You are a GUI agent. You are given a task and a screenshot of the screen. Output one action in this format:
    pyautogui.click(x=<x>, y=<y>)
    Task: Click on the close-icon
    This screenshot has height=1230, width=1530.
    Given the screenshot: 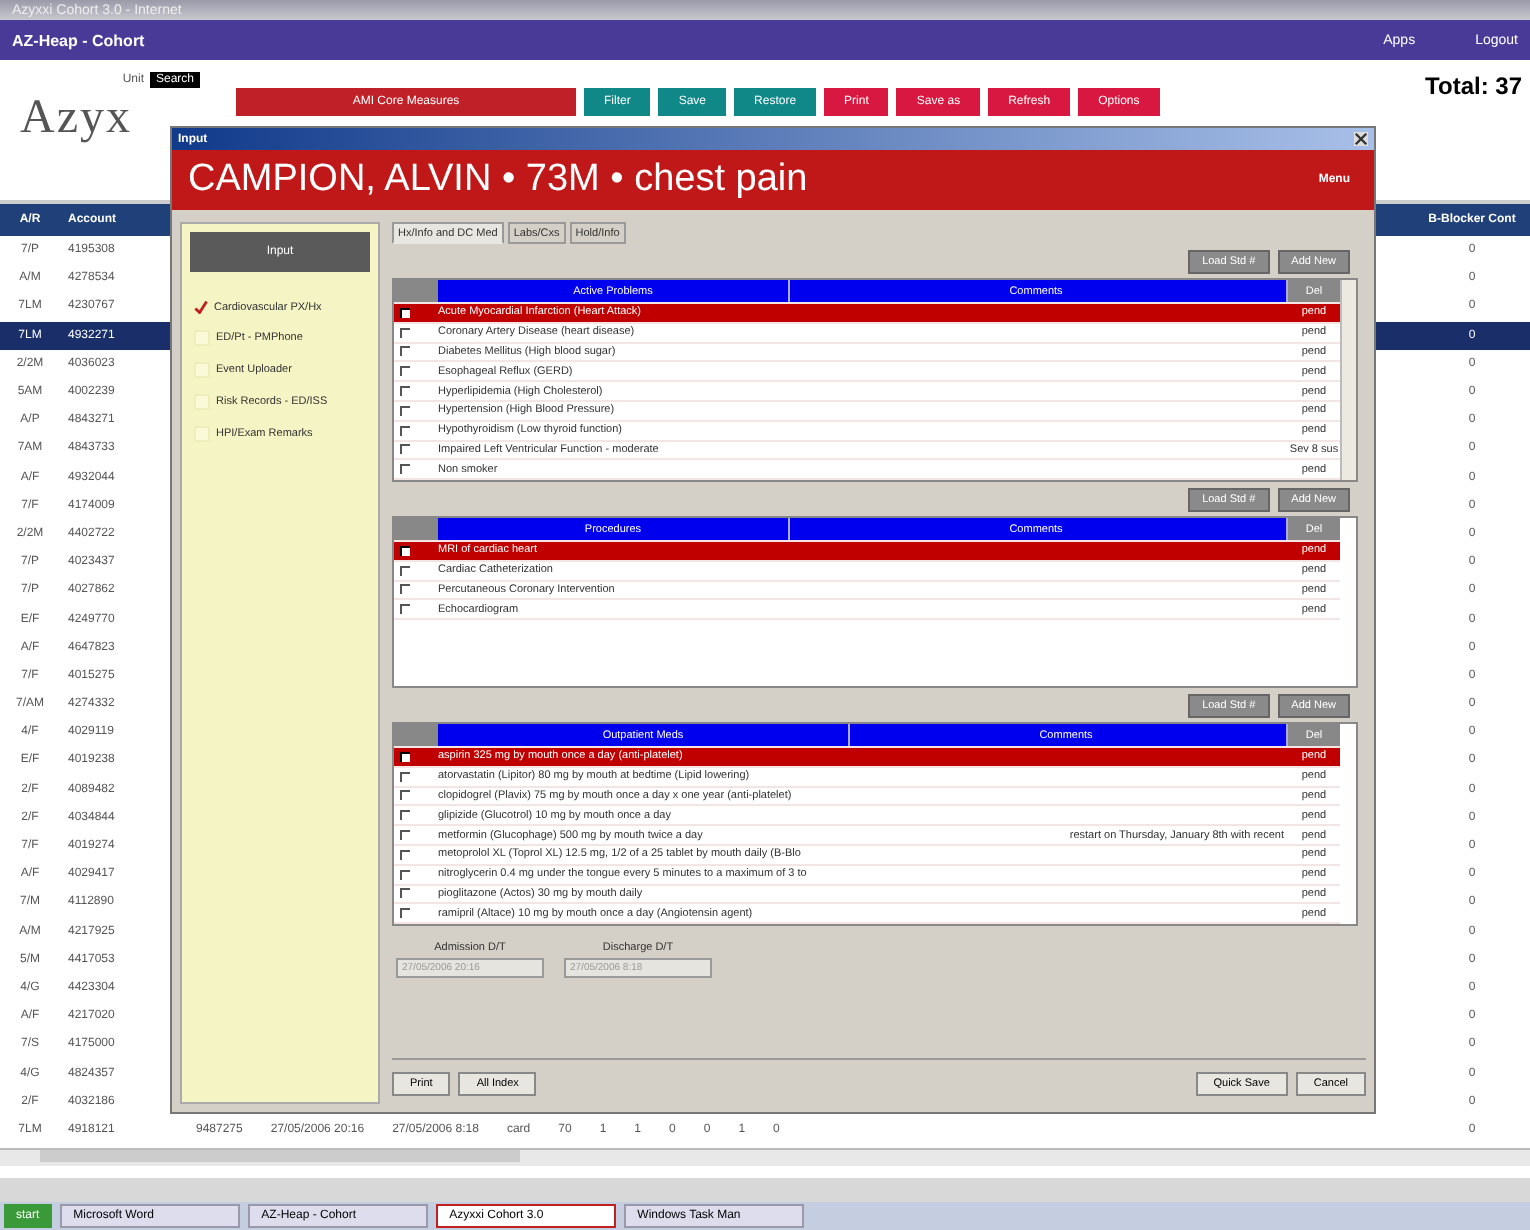 What is the action you would take?
    pyautogui.click(x=1361, y=139)
    